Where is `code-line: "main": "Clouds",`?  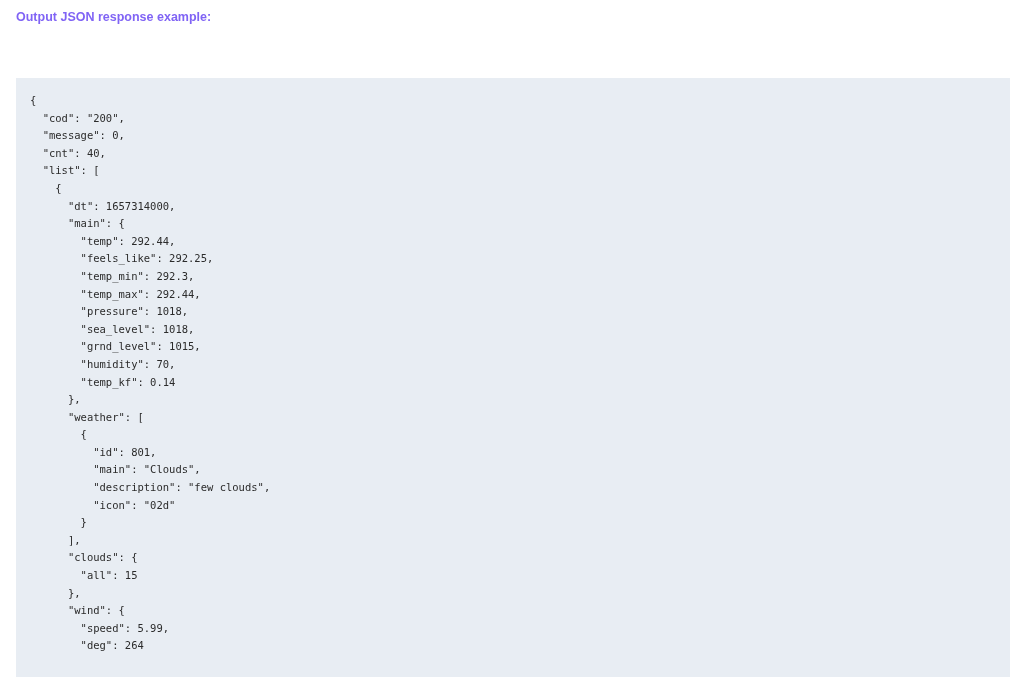
code-line: "main": "Clouds", is located at coordinates (146, 470).